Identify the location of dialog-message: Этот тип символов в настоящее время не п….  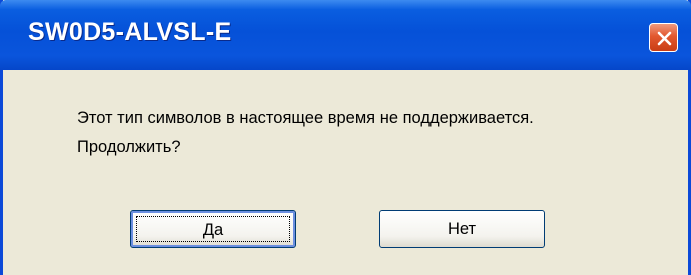
(305, 133).